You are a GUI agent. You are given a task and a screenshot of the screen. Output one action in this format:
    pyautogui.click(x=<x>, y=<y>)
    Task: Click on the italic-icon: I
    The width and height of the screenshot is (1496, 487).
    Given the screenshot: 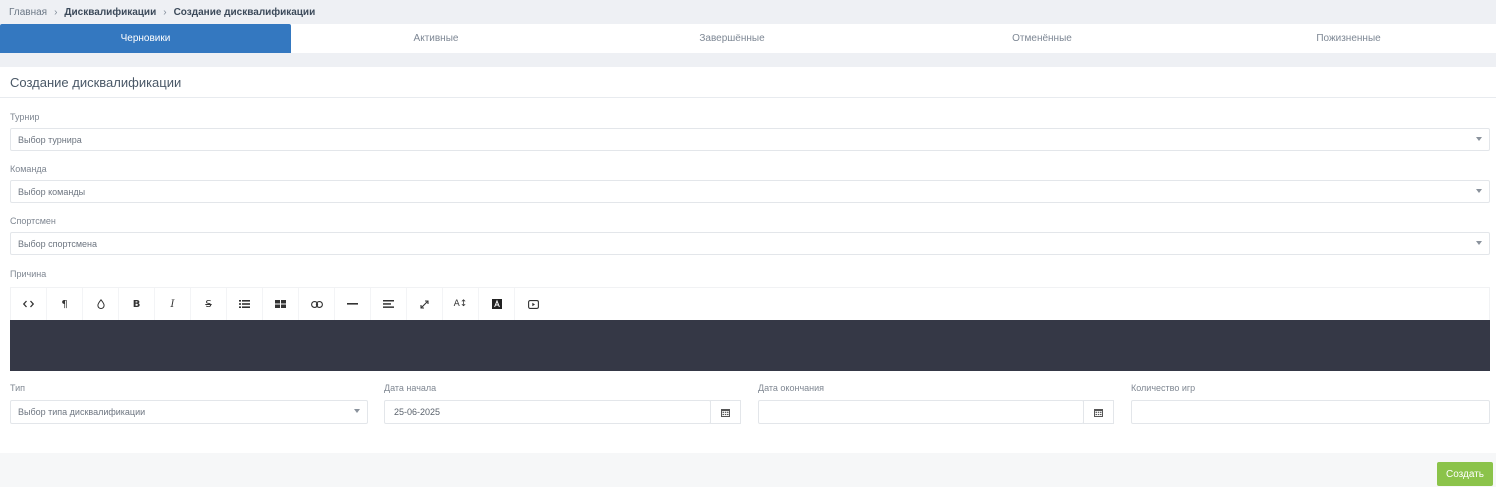 What is the action you would take?
    pyautogui.click(x=173, y=304)
    